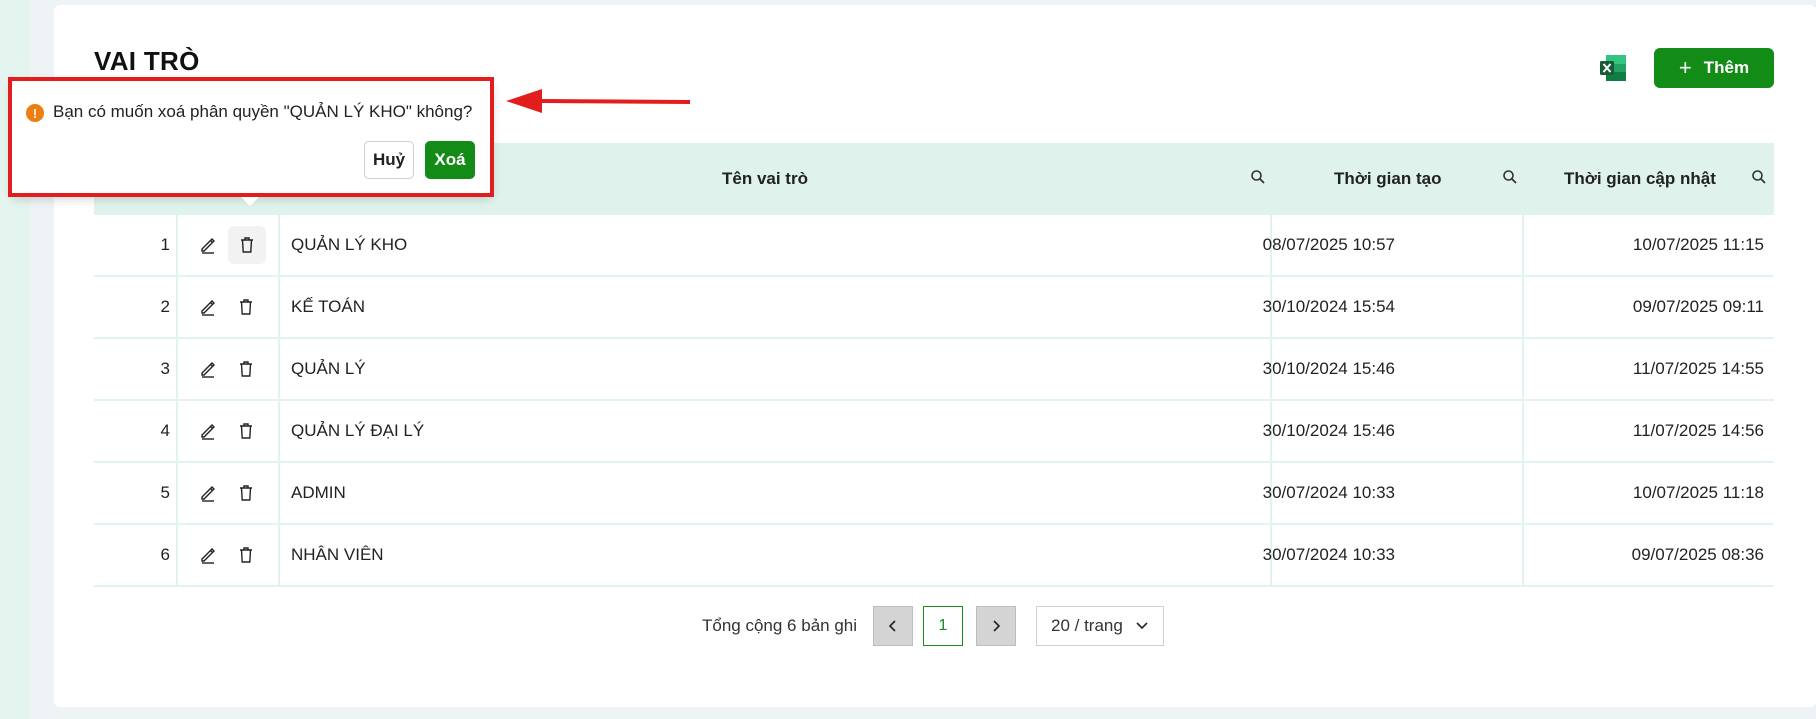  I want to click on updated-time: 10/07/2025 11:15, so click(1698, 244).